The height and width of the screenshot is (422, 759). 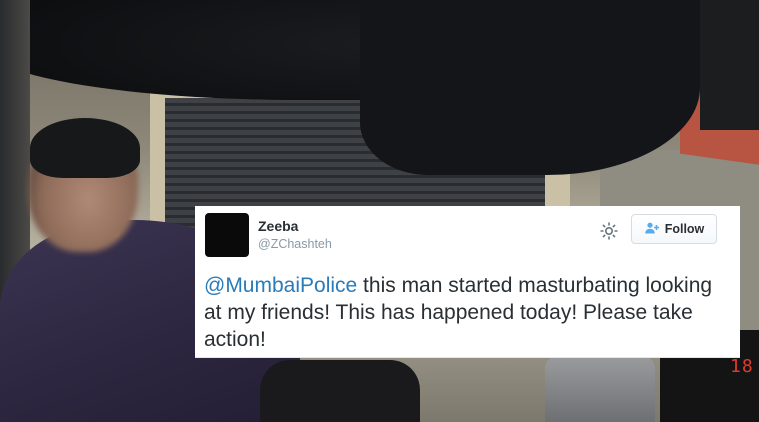 What do you see at coordinates (295, 244) in the screenshot?
I see `author-handle: @ZChashteh` at bounding box center [295, 244].